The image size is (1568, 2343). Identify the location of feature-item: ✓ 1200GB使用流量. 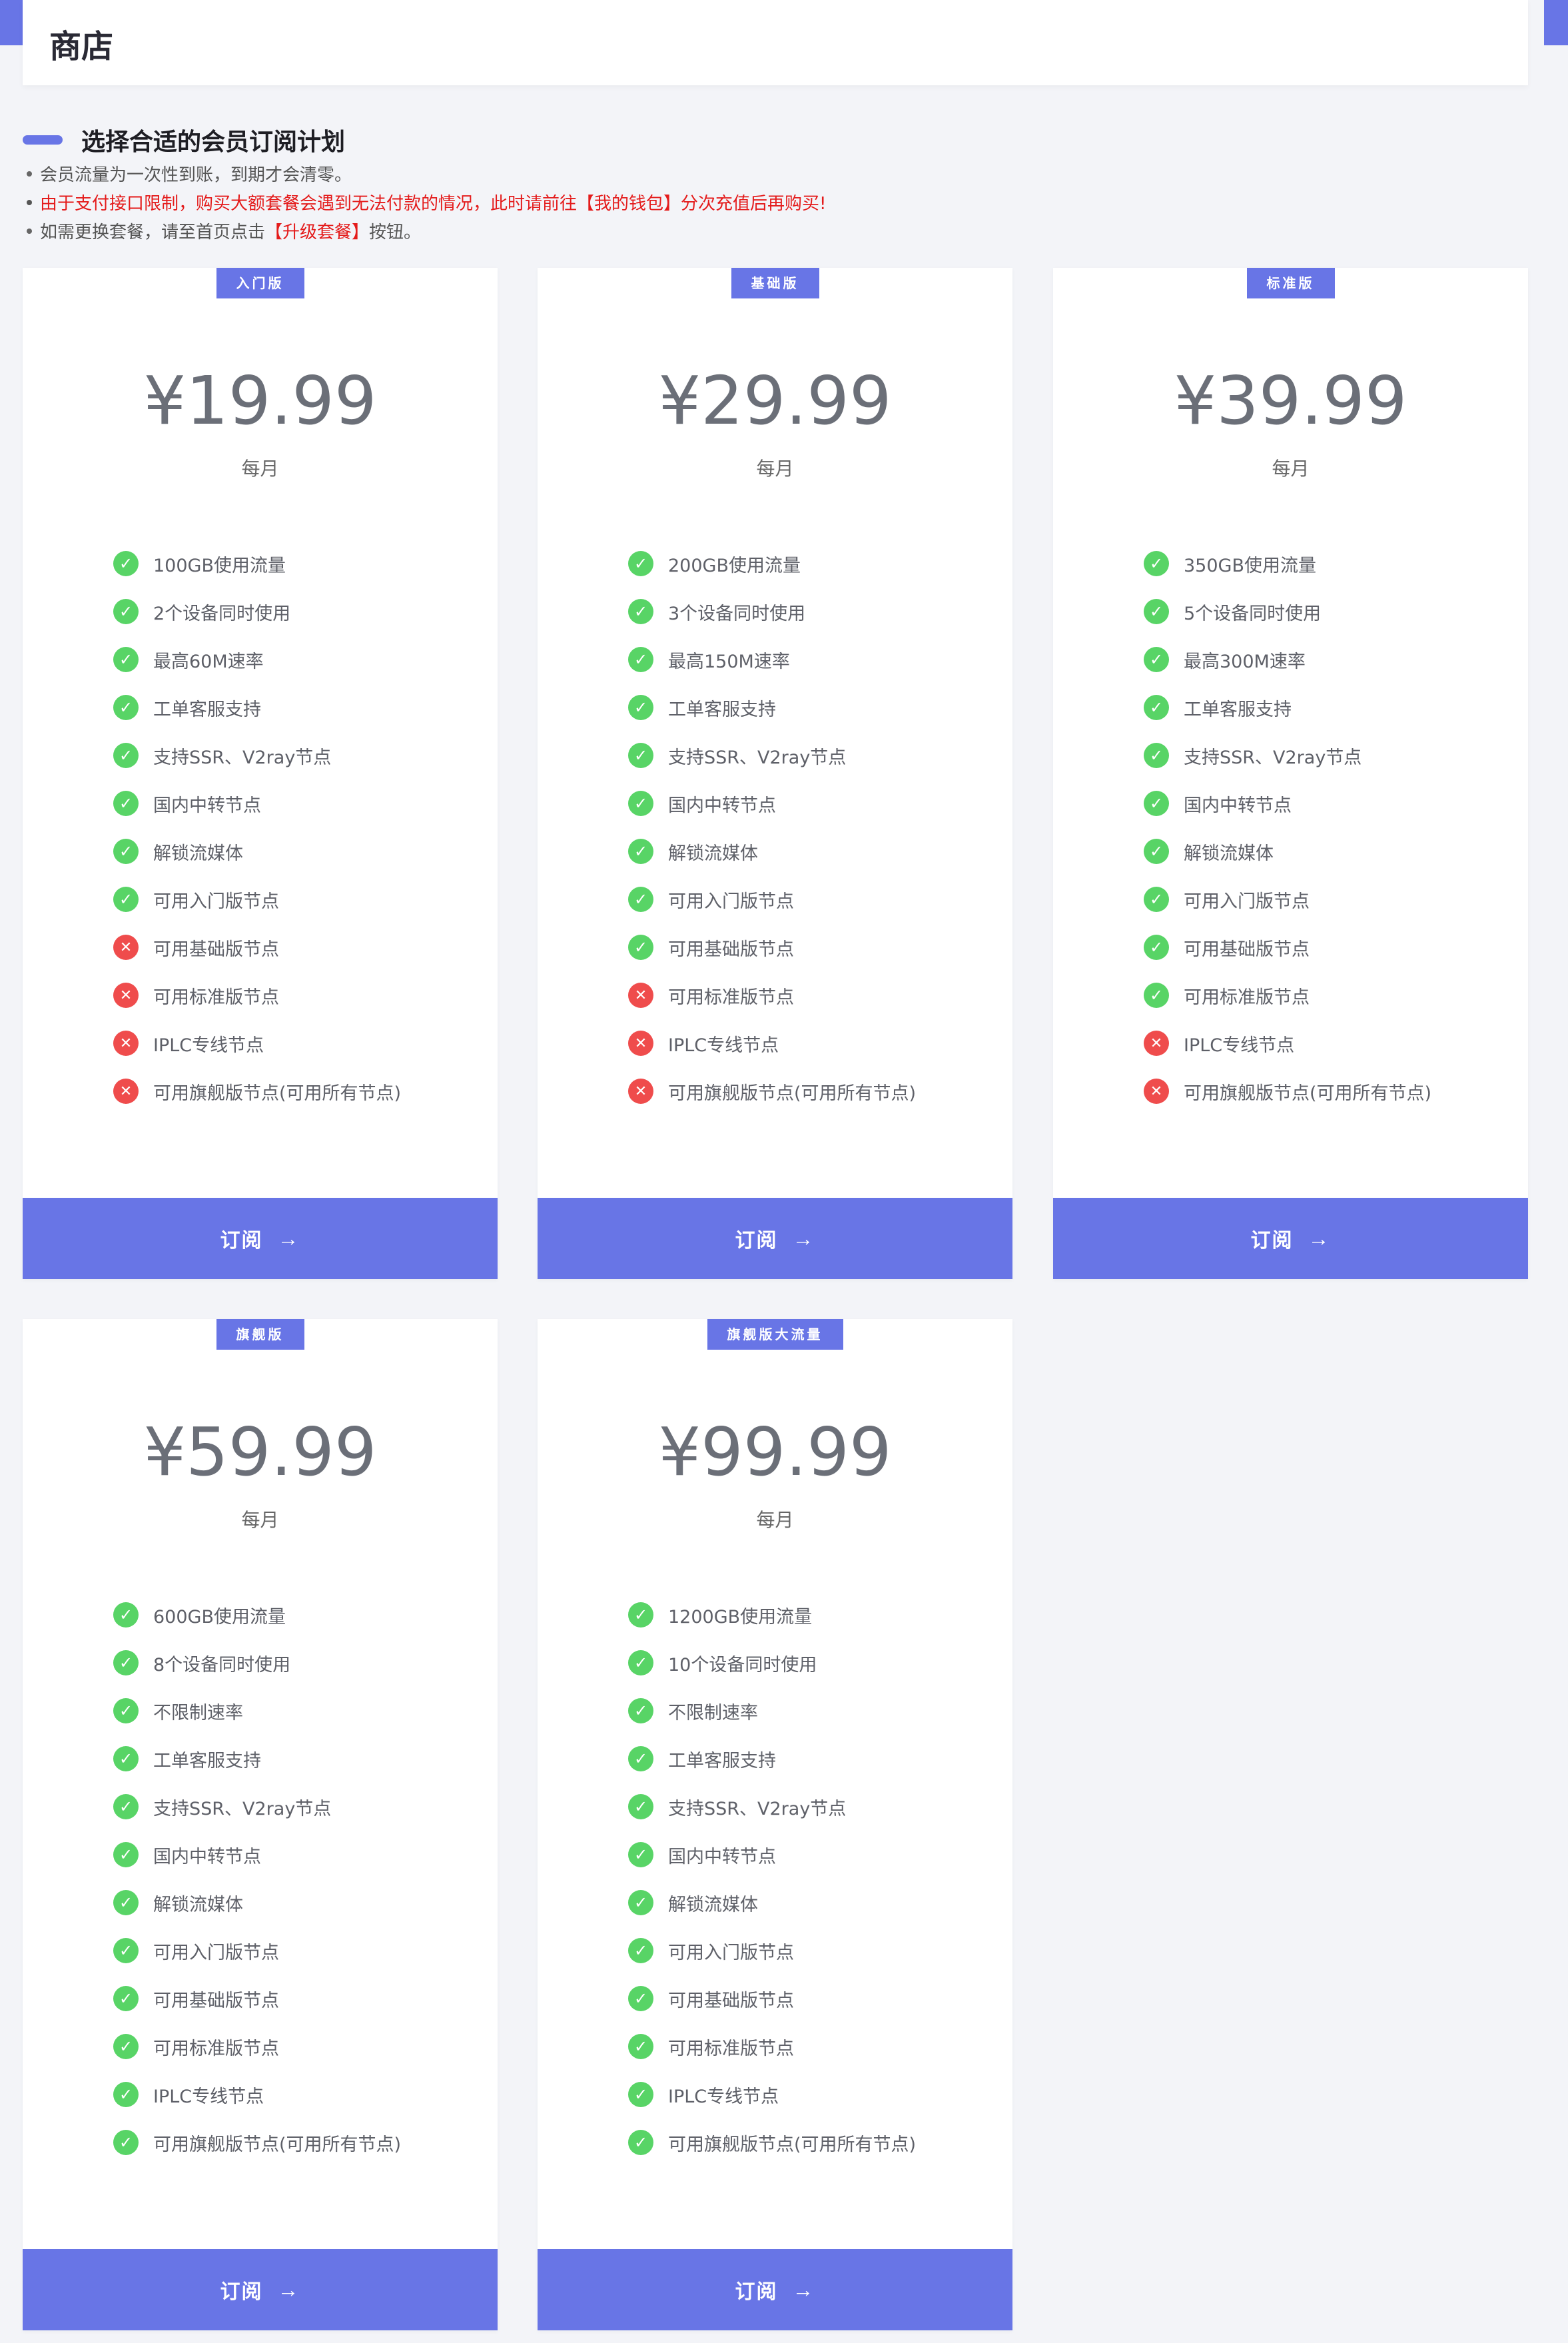
(772, 1615).